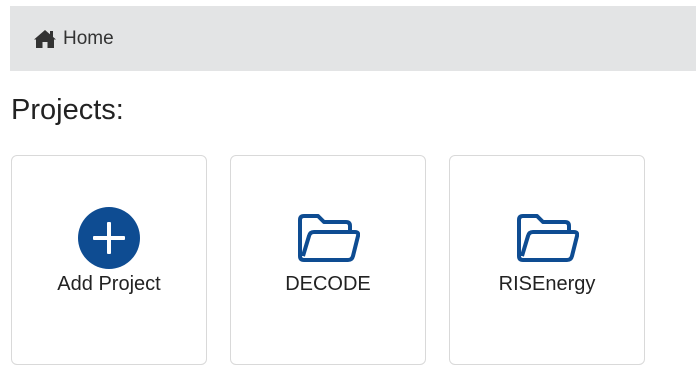 The image size is (696, 365). I want to click on breadcrumb-home-label: Home, so click(88, 38).